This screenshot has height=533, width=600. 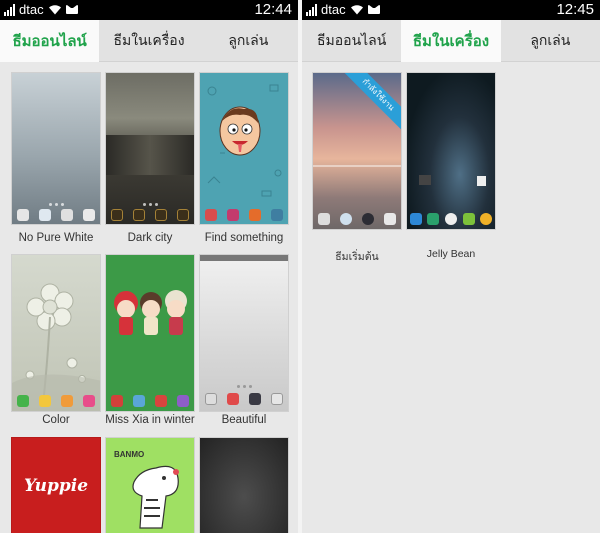 What do you see at coordinates (244, 420) in the screenshot?
I see `theme-name: Beautiful` at bounding box center [244, 420].